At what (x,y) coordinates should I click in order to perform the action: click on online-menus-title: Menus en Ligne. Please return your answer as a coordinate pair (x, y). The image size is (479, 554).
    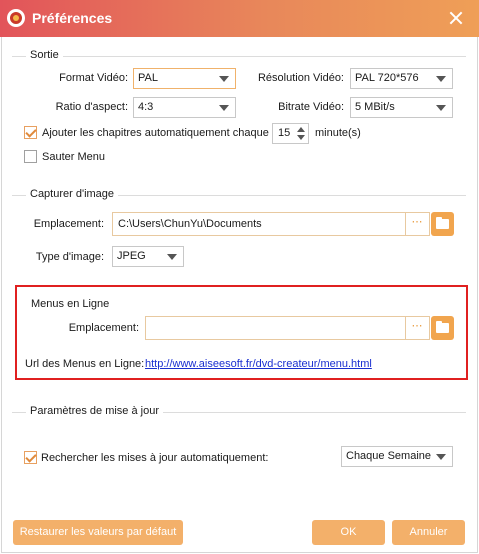
    Looking at the image, I should click on (70, 304).